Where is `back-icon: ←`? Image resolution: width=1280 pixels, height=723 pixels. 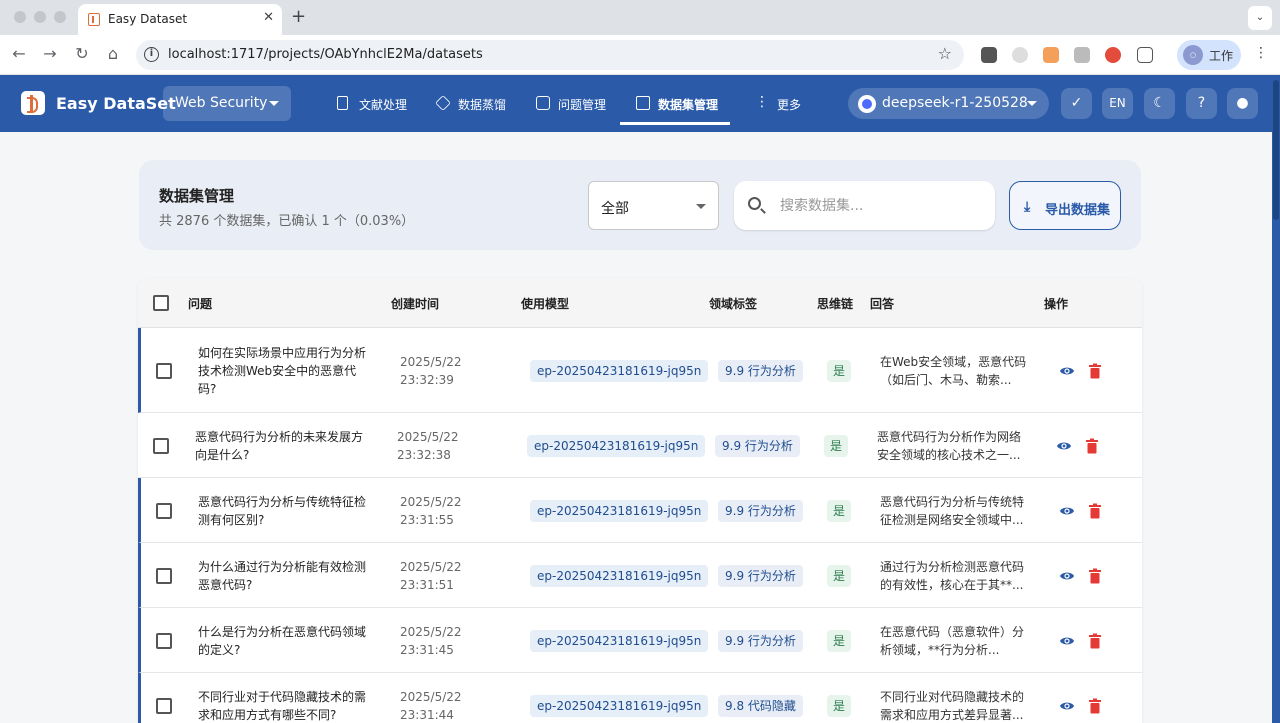
back-icon: ← is located at coordinates (19, 54).